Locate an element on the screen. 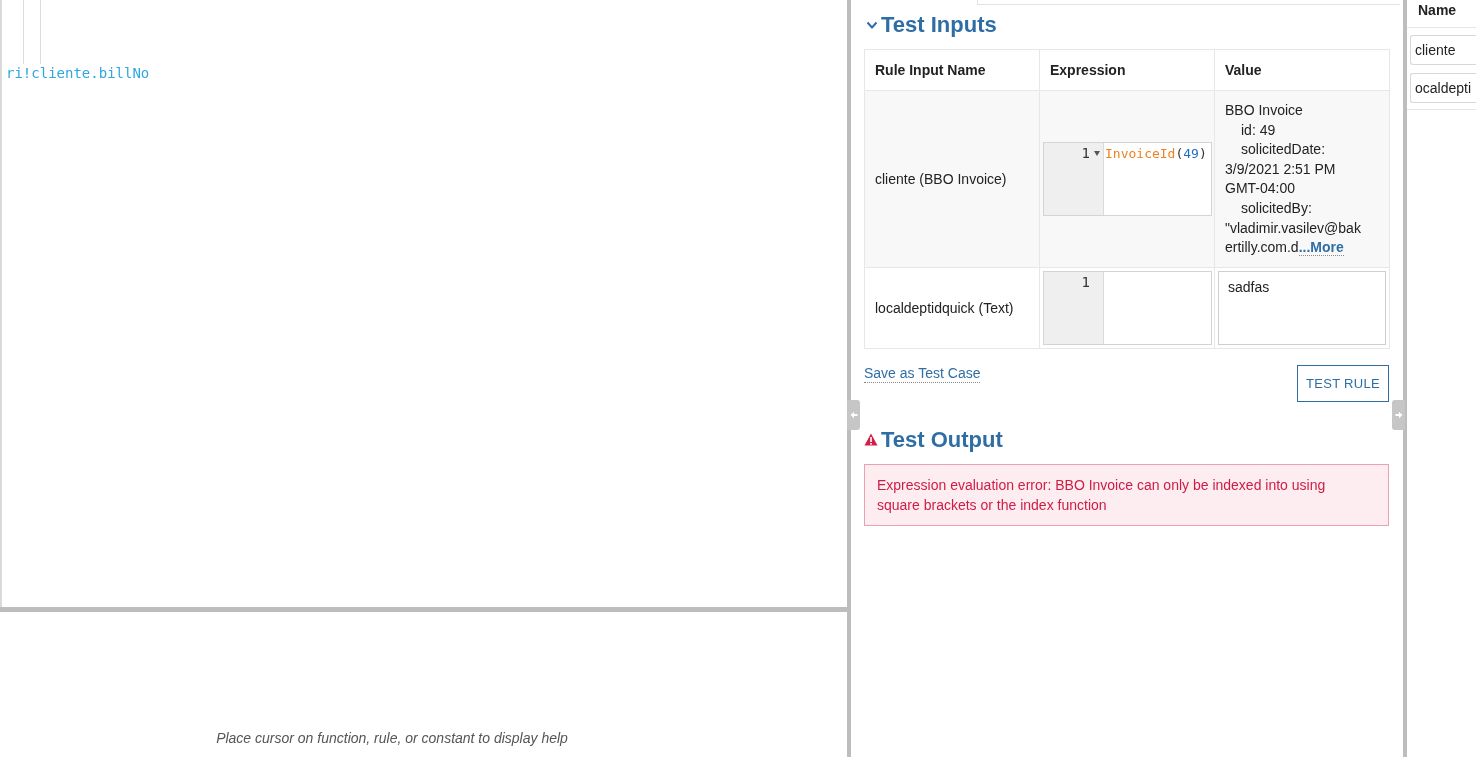  expression-editor: 1 is located at coordinates (1127, 307).